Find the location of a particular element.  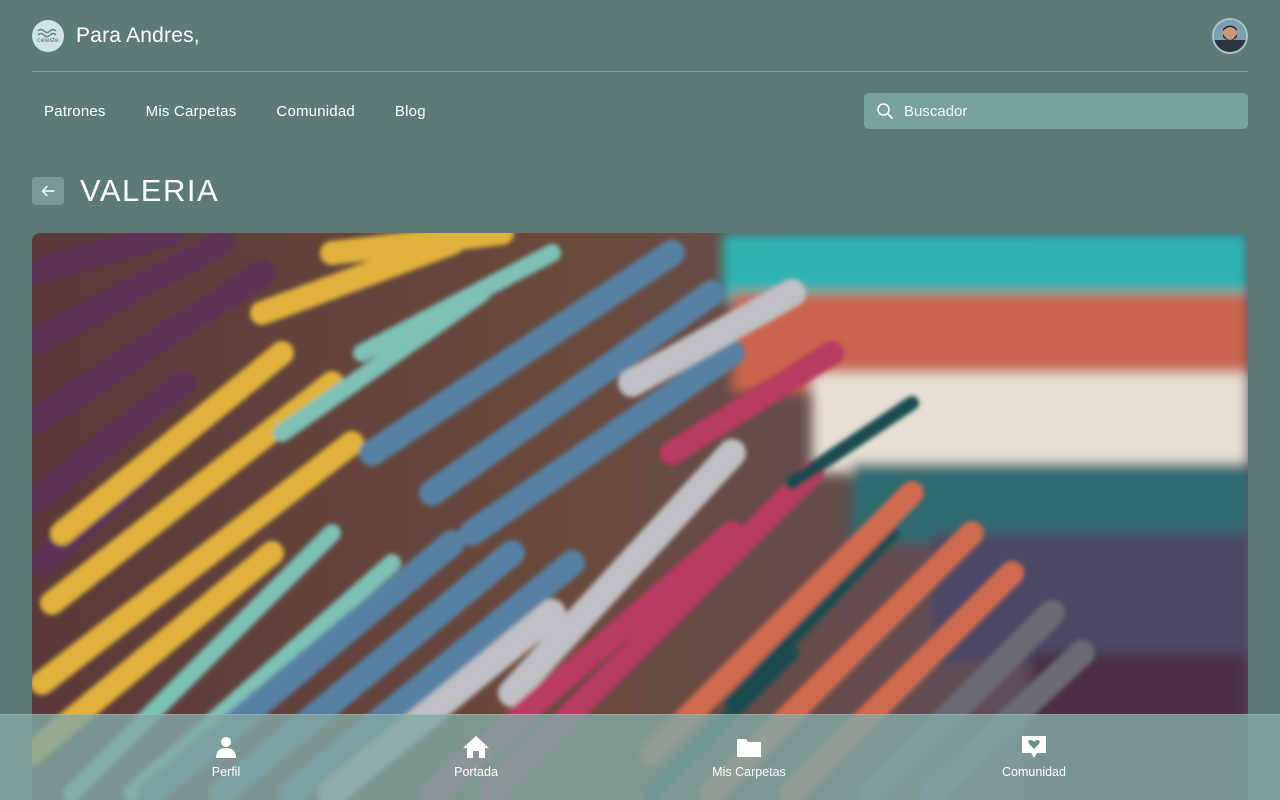

avatar-photo-icon is located at coordinates (1230, 35).